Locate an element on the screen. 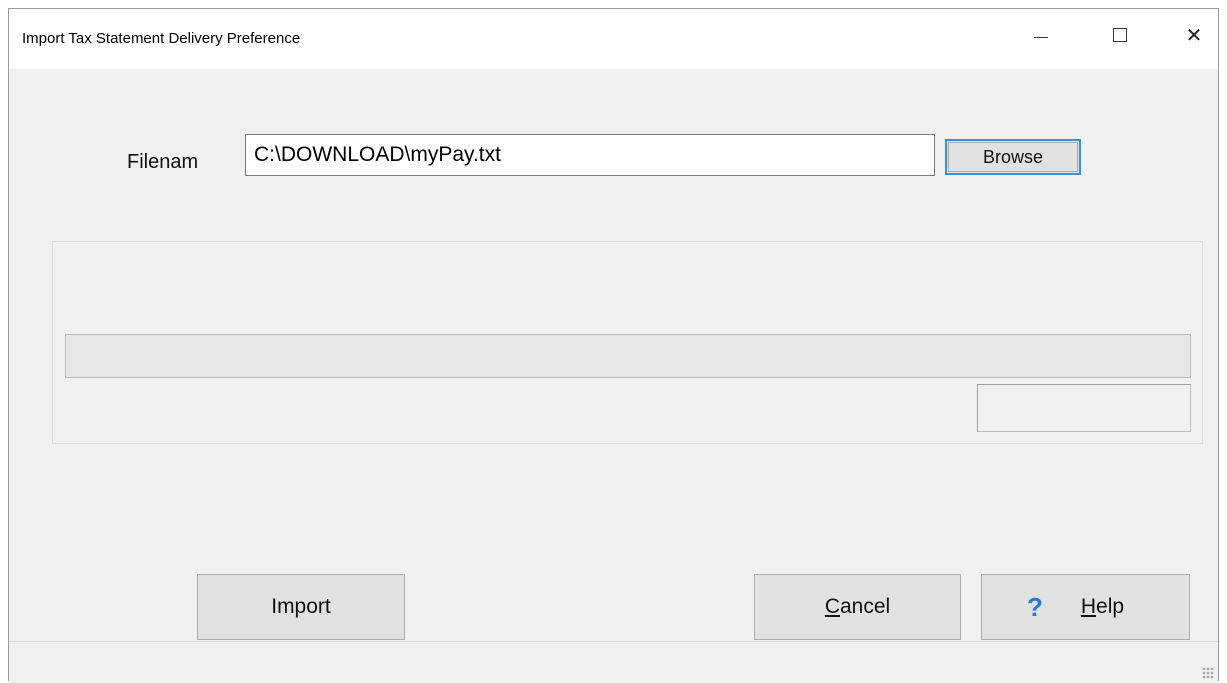 The image size is (1227, 683). import-button: Import is located at coordinates (301, 607).